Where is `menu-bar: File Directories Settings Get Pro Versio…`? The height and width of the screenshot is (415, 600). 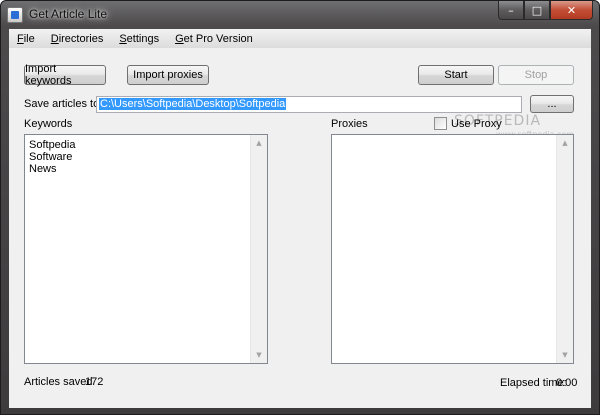 menu-bar: File Directories Settings Get Pro Versio… is located at coordinates (300, 38).